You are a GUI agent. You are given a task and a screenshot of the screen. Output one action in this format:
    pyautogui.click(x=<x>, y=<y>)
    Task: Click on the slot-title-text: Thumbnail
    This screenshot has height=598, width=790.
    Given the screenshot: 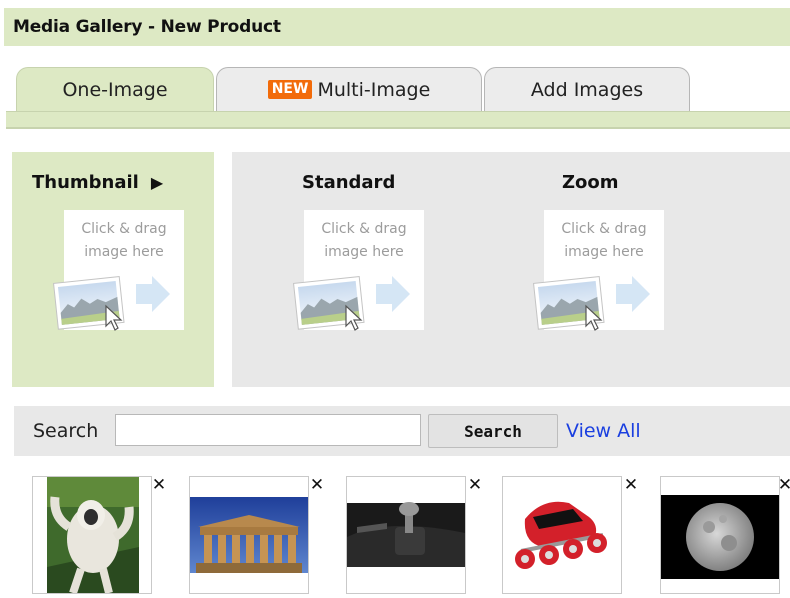 What is the action you would take?
    pyautogui.click(x=85, y=182)
    